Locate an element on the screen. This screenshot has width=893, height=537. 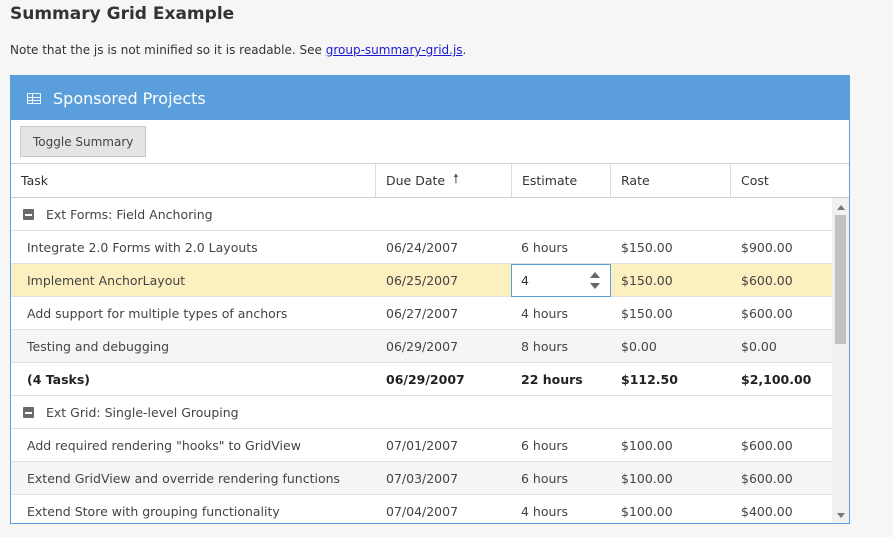
cell-due-date: 07/01/2007 is located at coordinates (422, 445).